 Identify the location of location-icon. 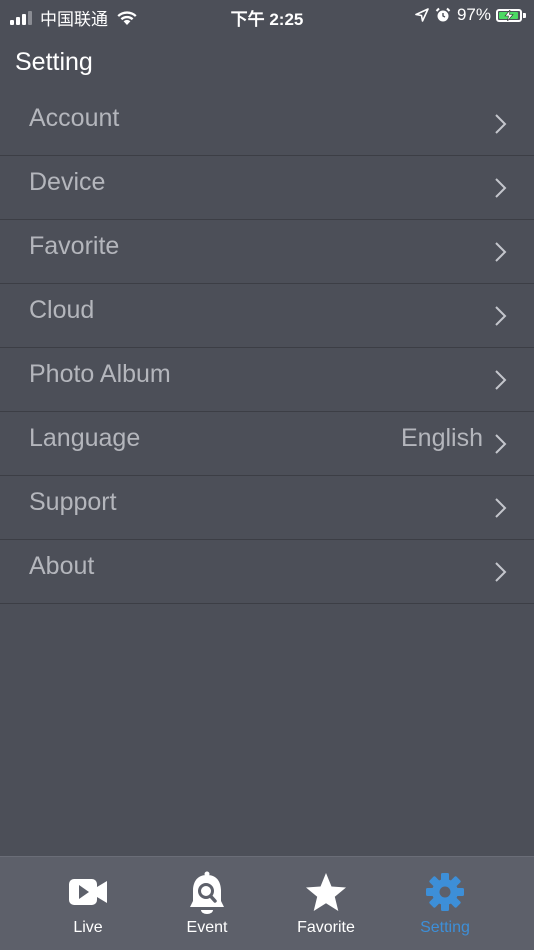
(422, 15).